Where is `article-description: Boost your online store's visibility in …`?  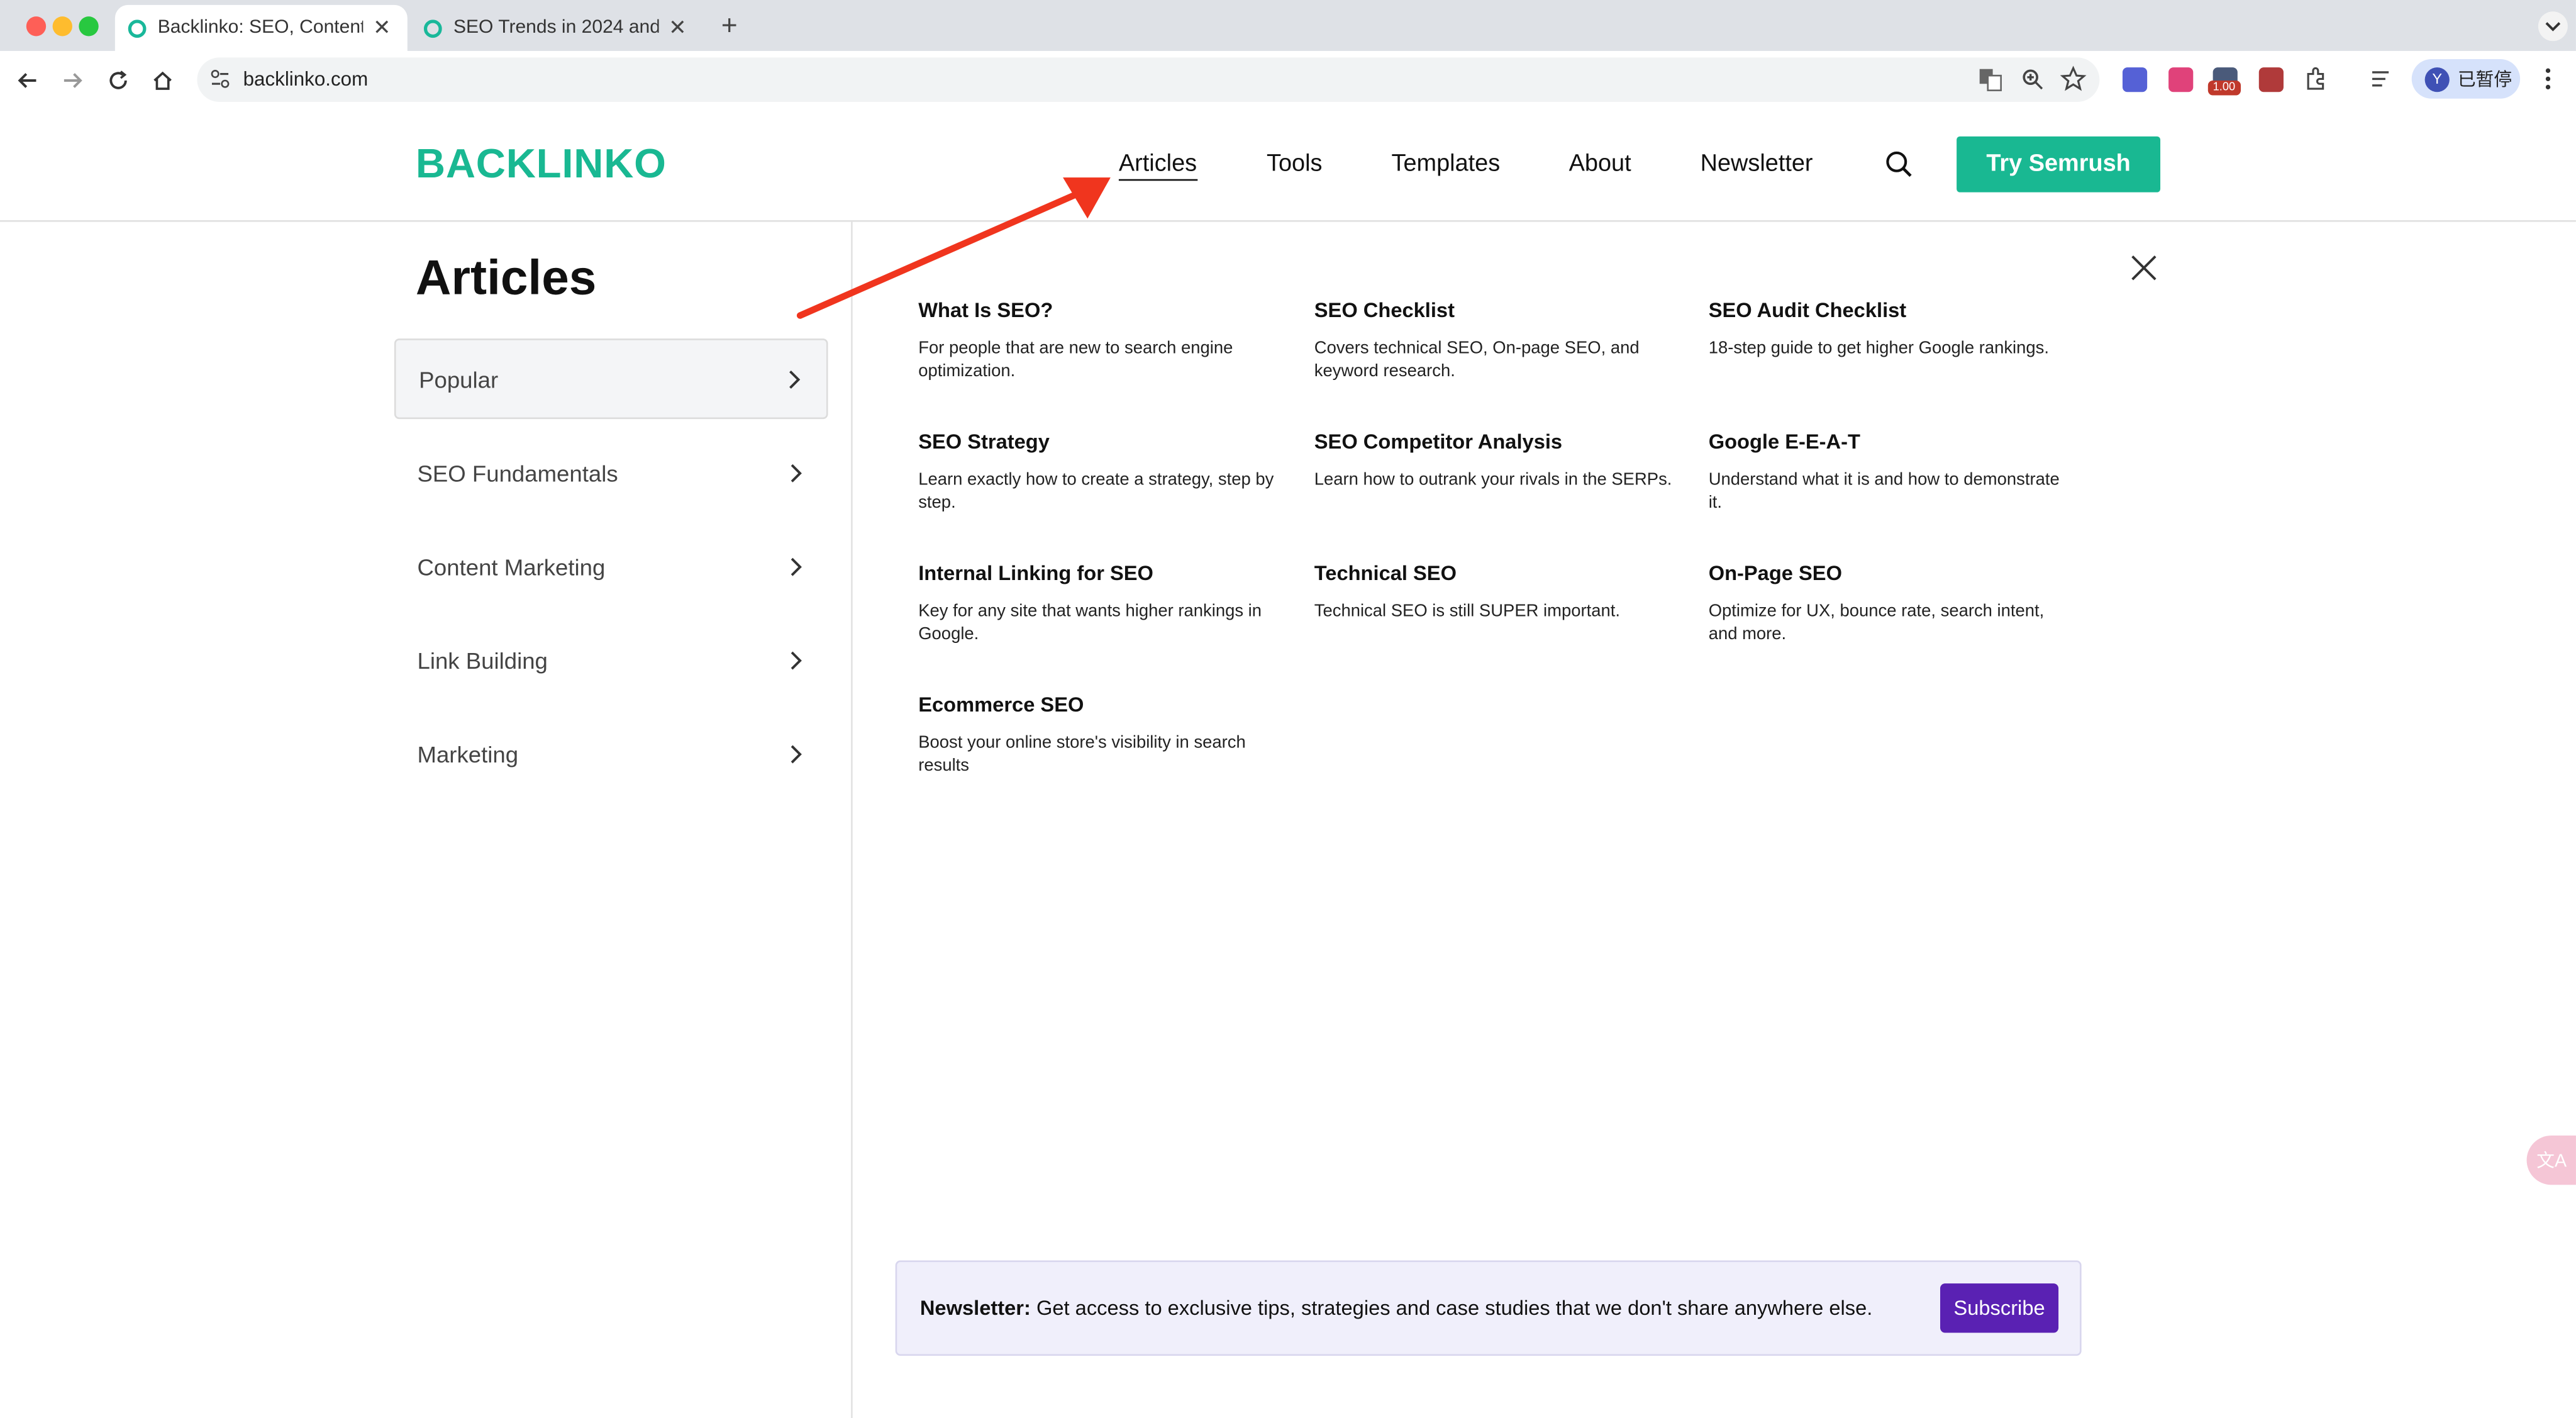 article-description: Boost your online store's visibility in … is located at coordinates (1082, 754).